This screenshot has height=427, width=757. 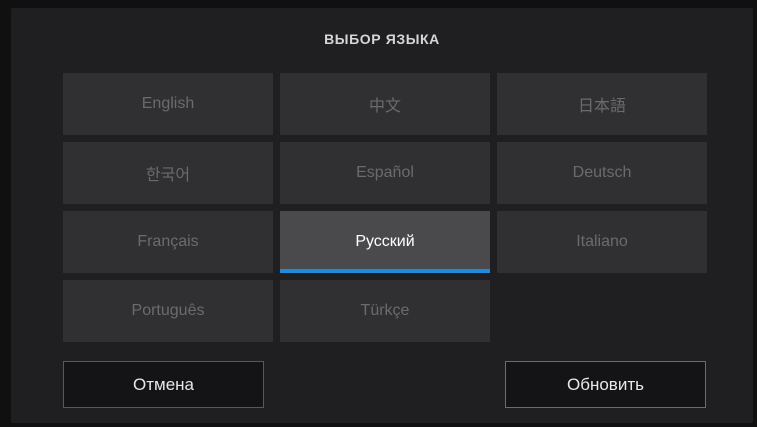 What do you see at coordinates (602, 173) in the screenshot?
I see `language-option-german: Deutsch` at bounding box center [602, 173].